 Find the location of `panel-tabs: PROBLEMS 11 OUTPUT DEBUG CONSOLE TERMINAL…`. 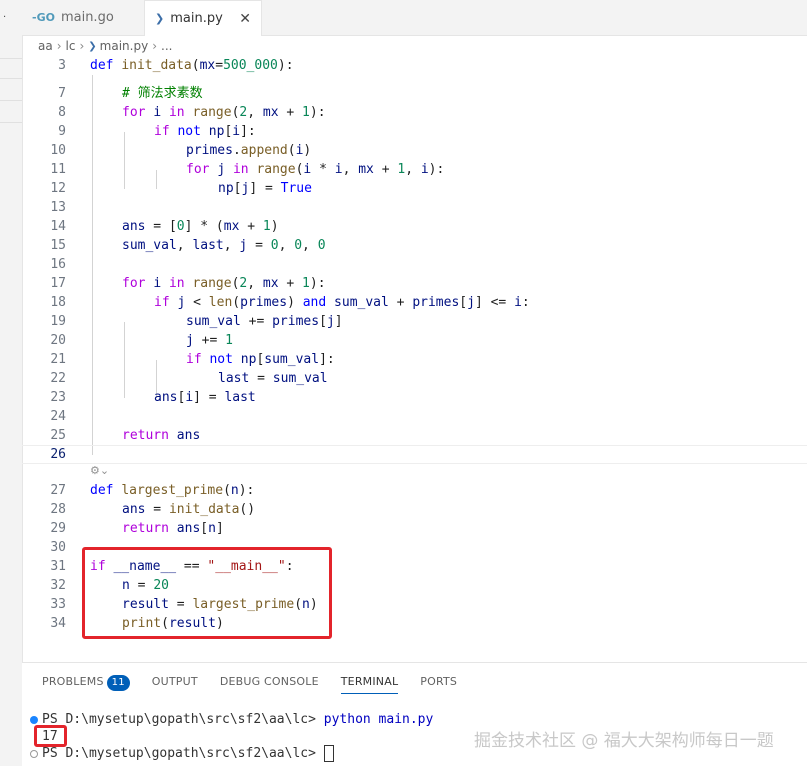

panel-tabs: PROBLEMS 11 OUTPUT DEBUG CONSOLE TERMINAL… is located at coordinates (260, 682).